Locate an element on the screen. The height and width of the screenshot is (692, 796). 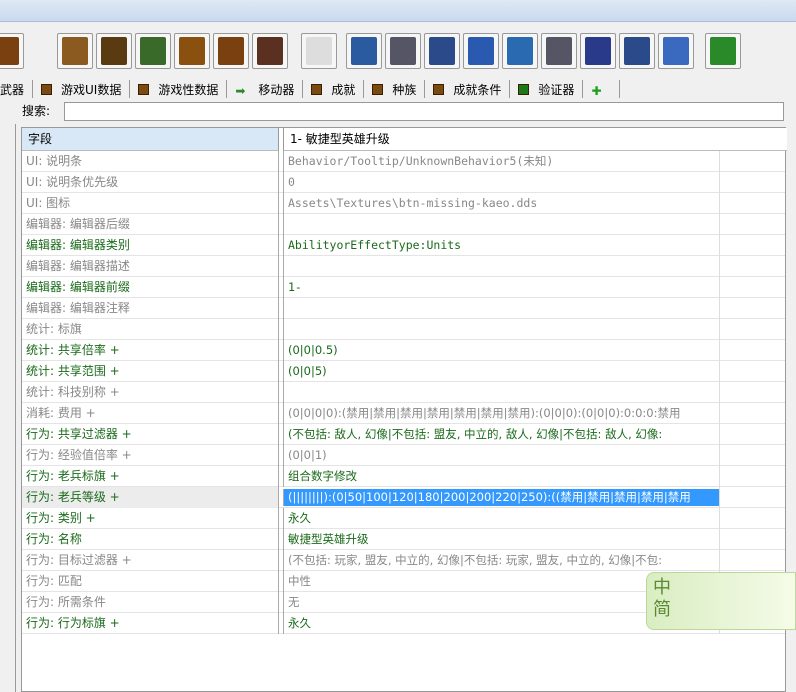
import-button is located at coordinates (520, 51).